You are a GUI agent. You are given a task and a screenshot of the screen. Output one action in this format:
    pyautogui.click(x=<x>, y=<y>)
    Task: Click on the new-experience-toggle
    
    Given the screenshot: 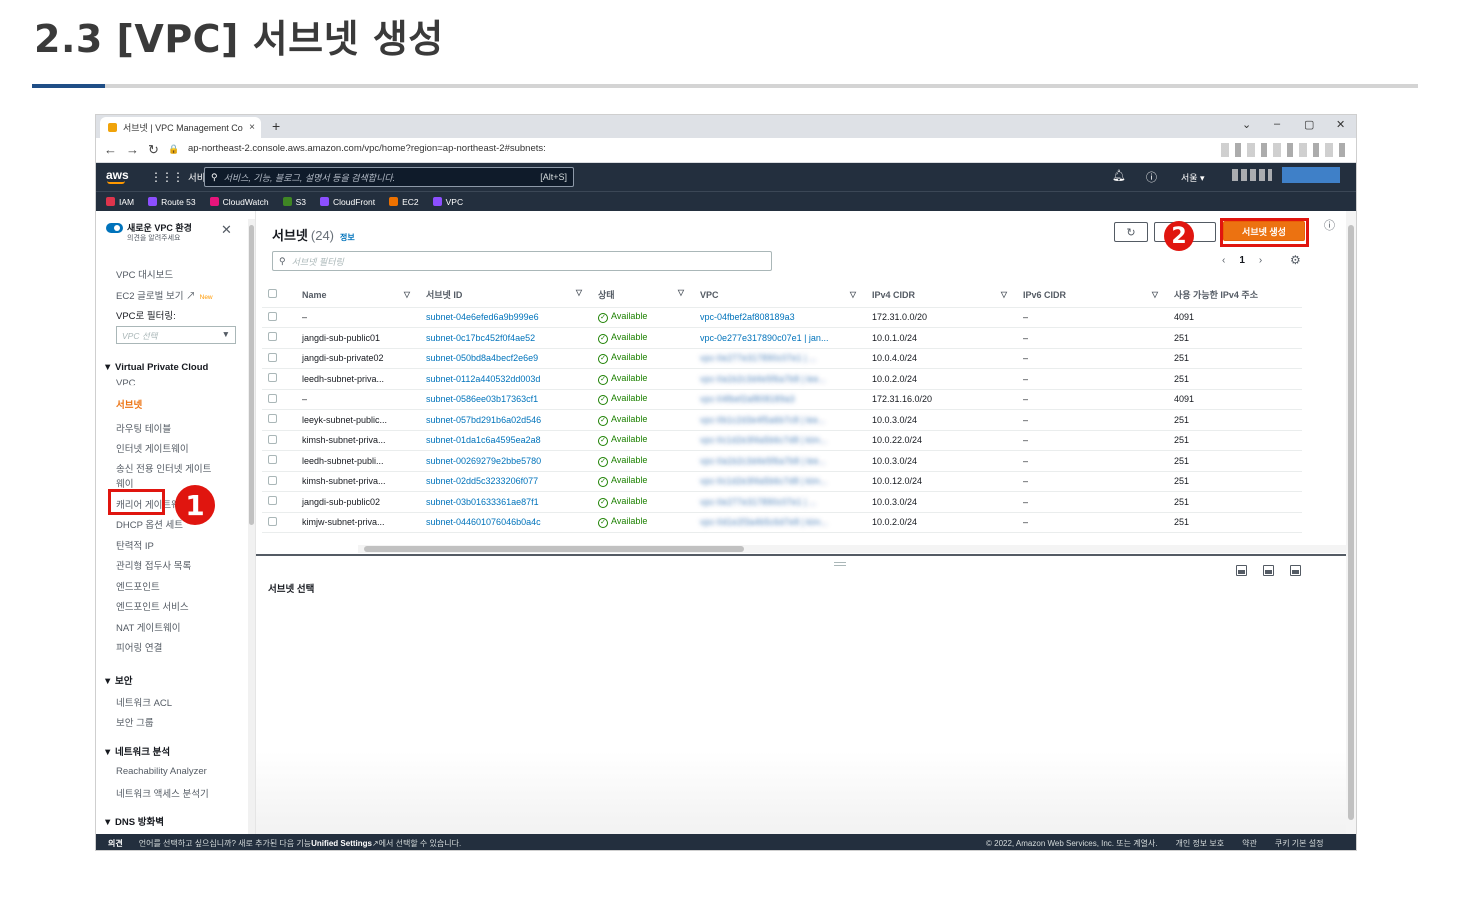 What is the action you would take?
    pyautogui.click(x=114, y=228)
    